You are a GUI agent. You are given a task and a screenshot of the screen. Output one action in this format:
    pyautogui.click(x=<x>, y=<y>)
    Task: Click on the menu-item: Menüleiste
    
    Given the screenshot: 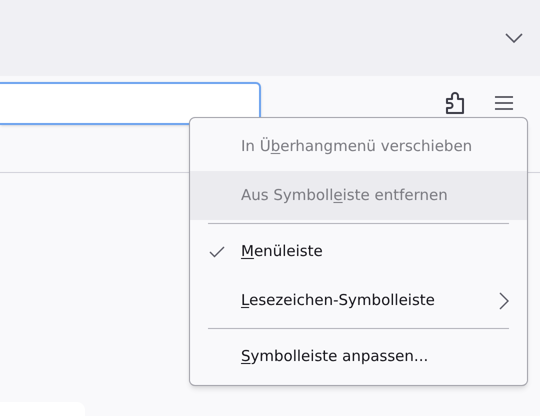 What is the action you would take?
    pyautogui.click(x=358, y=251)
    